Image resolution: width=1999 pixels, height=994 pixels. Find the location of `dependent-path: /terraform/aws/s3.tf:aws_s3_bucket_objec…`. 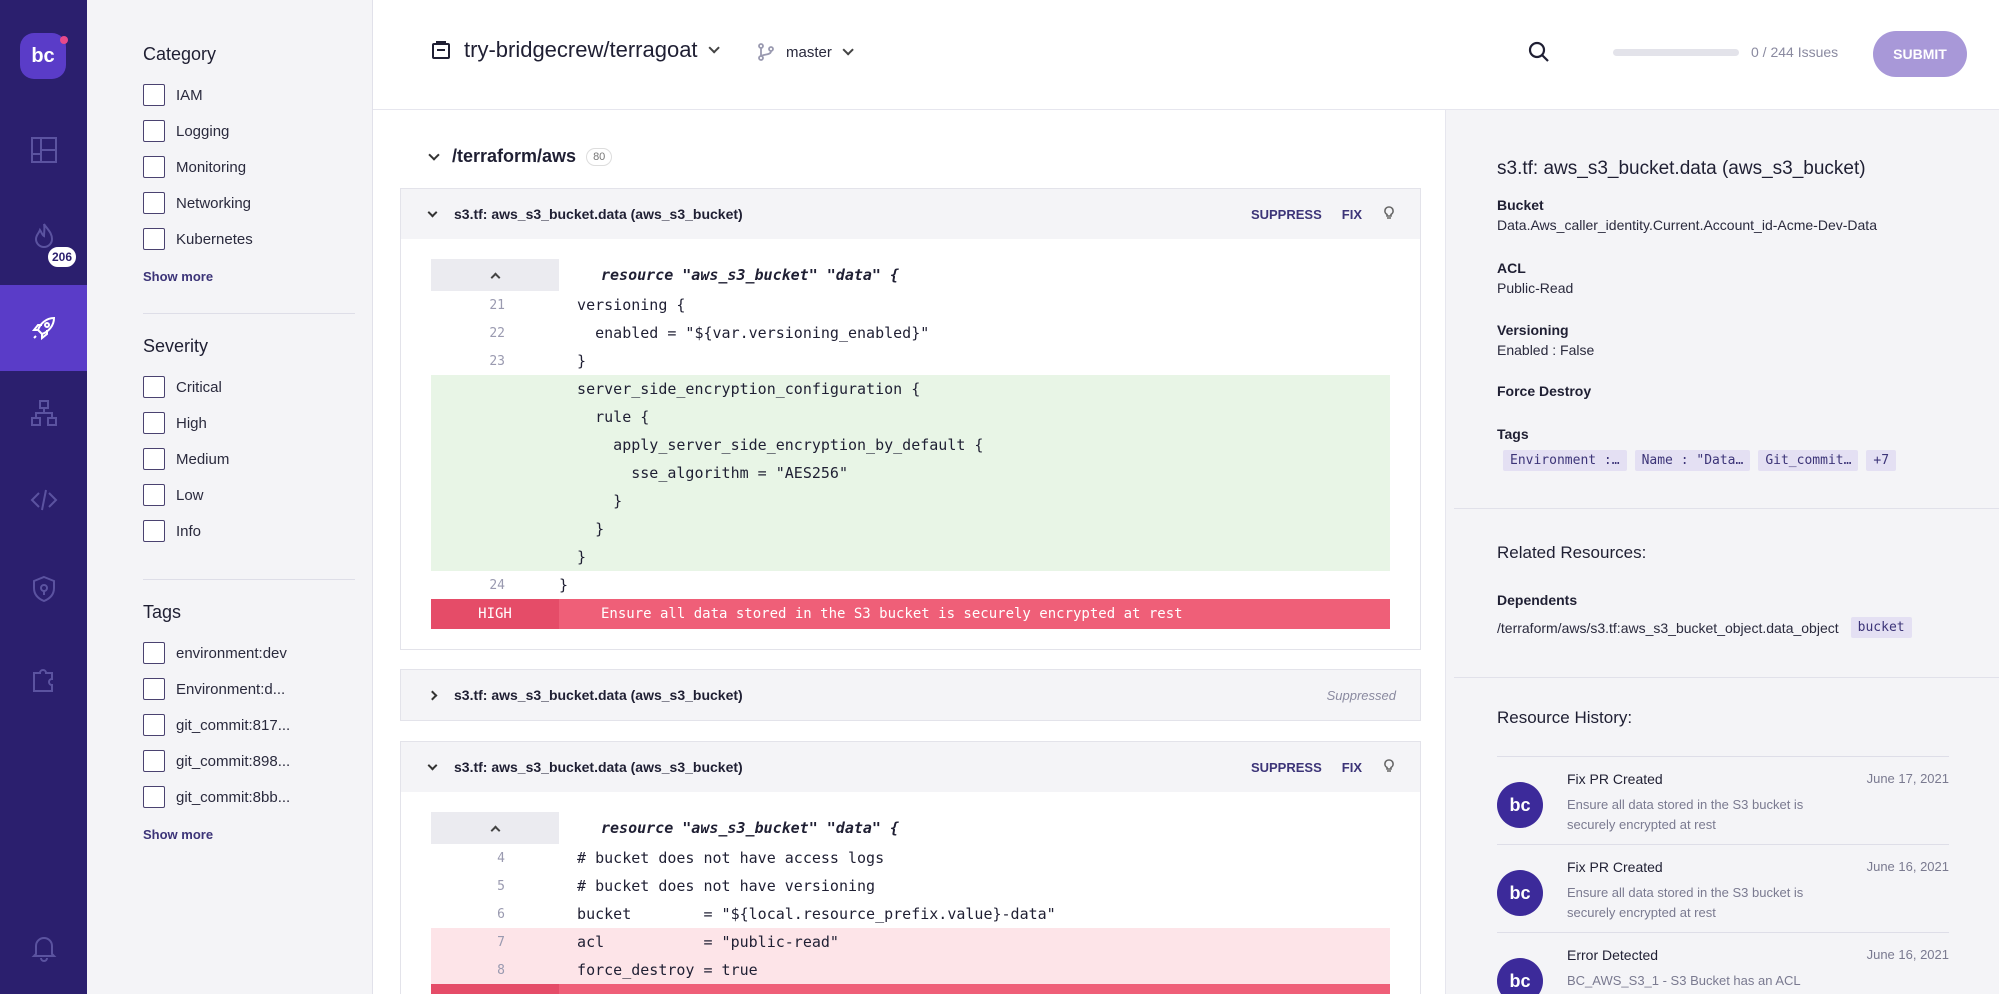

dependent-path: /terraform/aws/s3.tf:aws_s3_bucket_objec… is located at coordinates (1668, 627).